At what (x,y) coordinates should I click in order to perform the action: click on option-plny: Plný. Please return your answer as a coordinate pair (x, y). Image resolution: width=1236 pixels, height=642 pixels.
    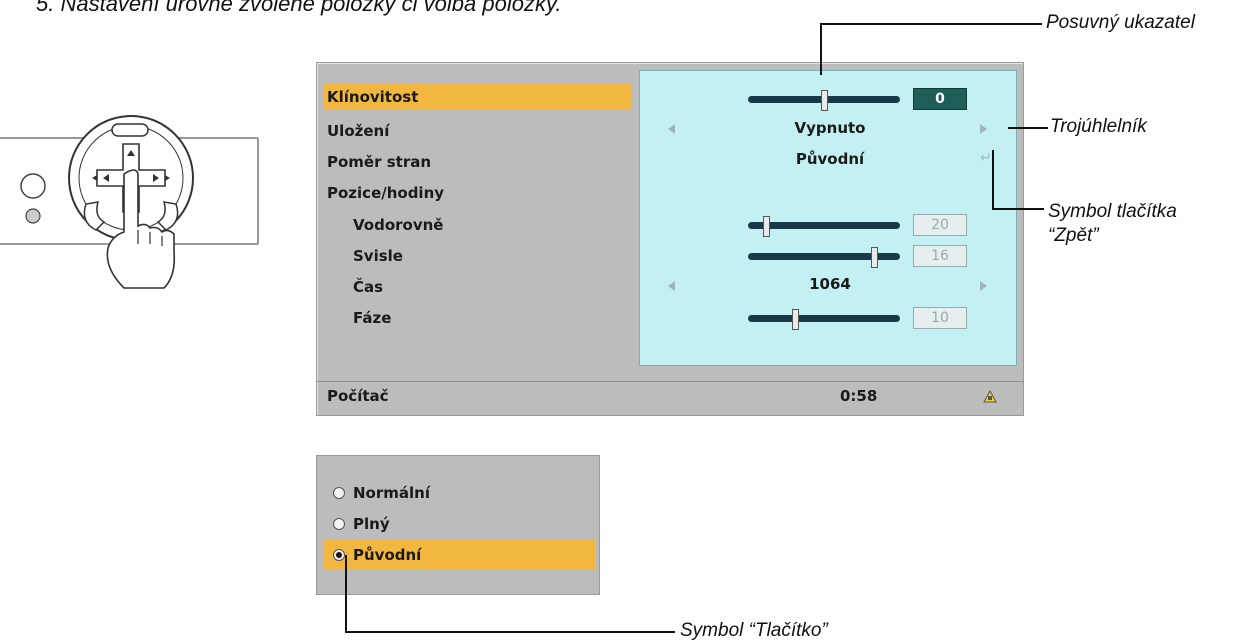
    Looking at the image, I should click on (459, 524).